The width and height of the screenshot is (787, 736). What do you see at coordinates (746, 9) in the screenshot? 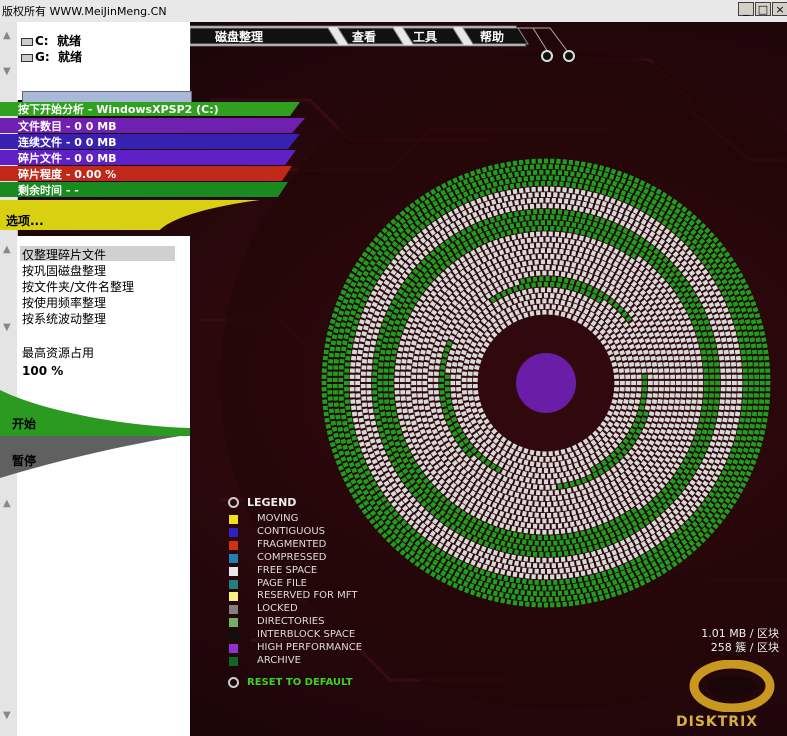
I see `minimize-button: _` at bounding box center [746, 9].